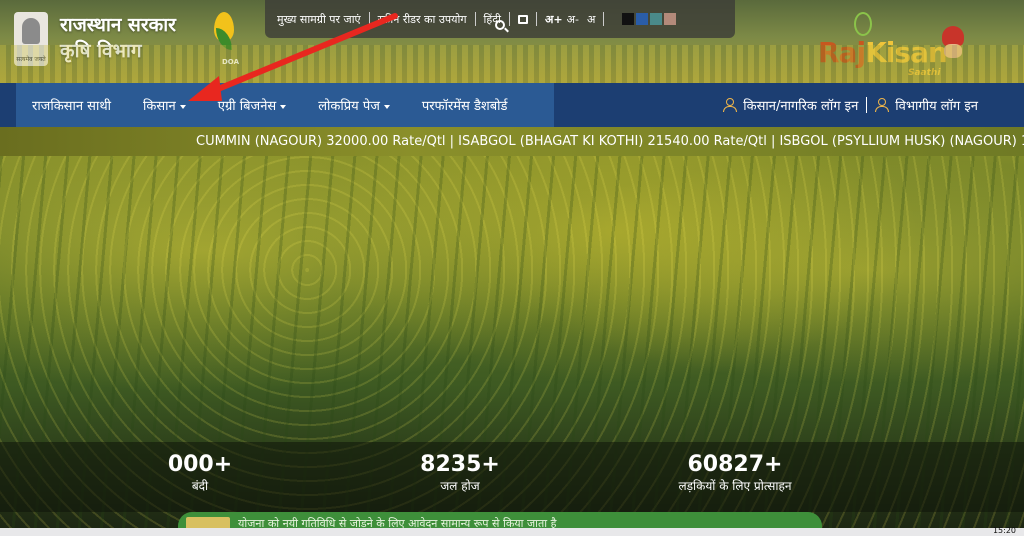 The image size is (1024, 536). I want to click on doa-logo: DOA, so click(224, 38).